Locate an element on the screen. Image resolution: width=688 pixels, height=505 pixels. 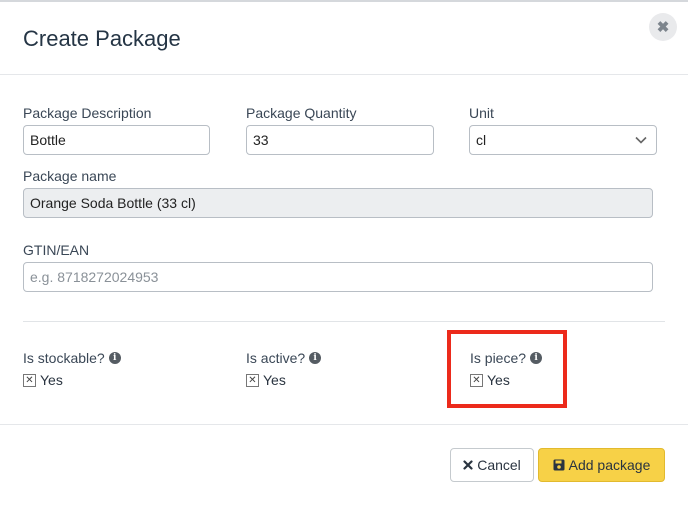
stockable-checkbox-row: ✕ Yes is located at coordinates (43, 380).